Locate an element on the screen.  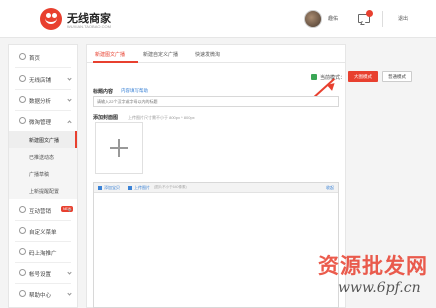
baby-icon is located at coordinates (100, 188).